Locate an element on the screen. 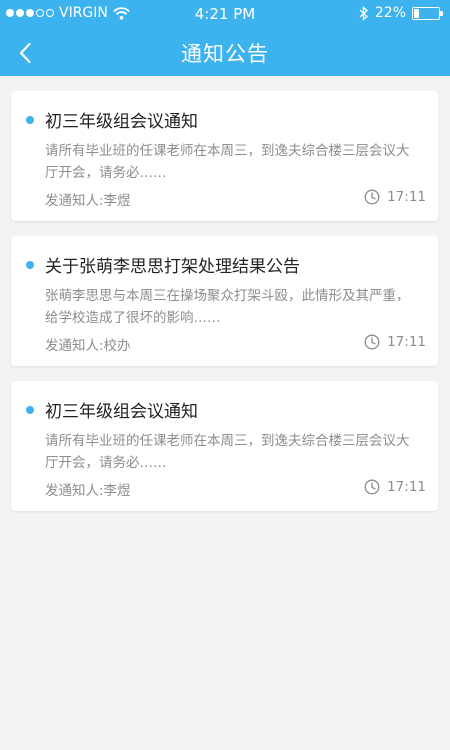 The width and height of the screenshot is (450, 750). status-right-group: 22% is located at coordinates (401, 13).